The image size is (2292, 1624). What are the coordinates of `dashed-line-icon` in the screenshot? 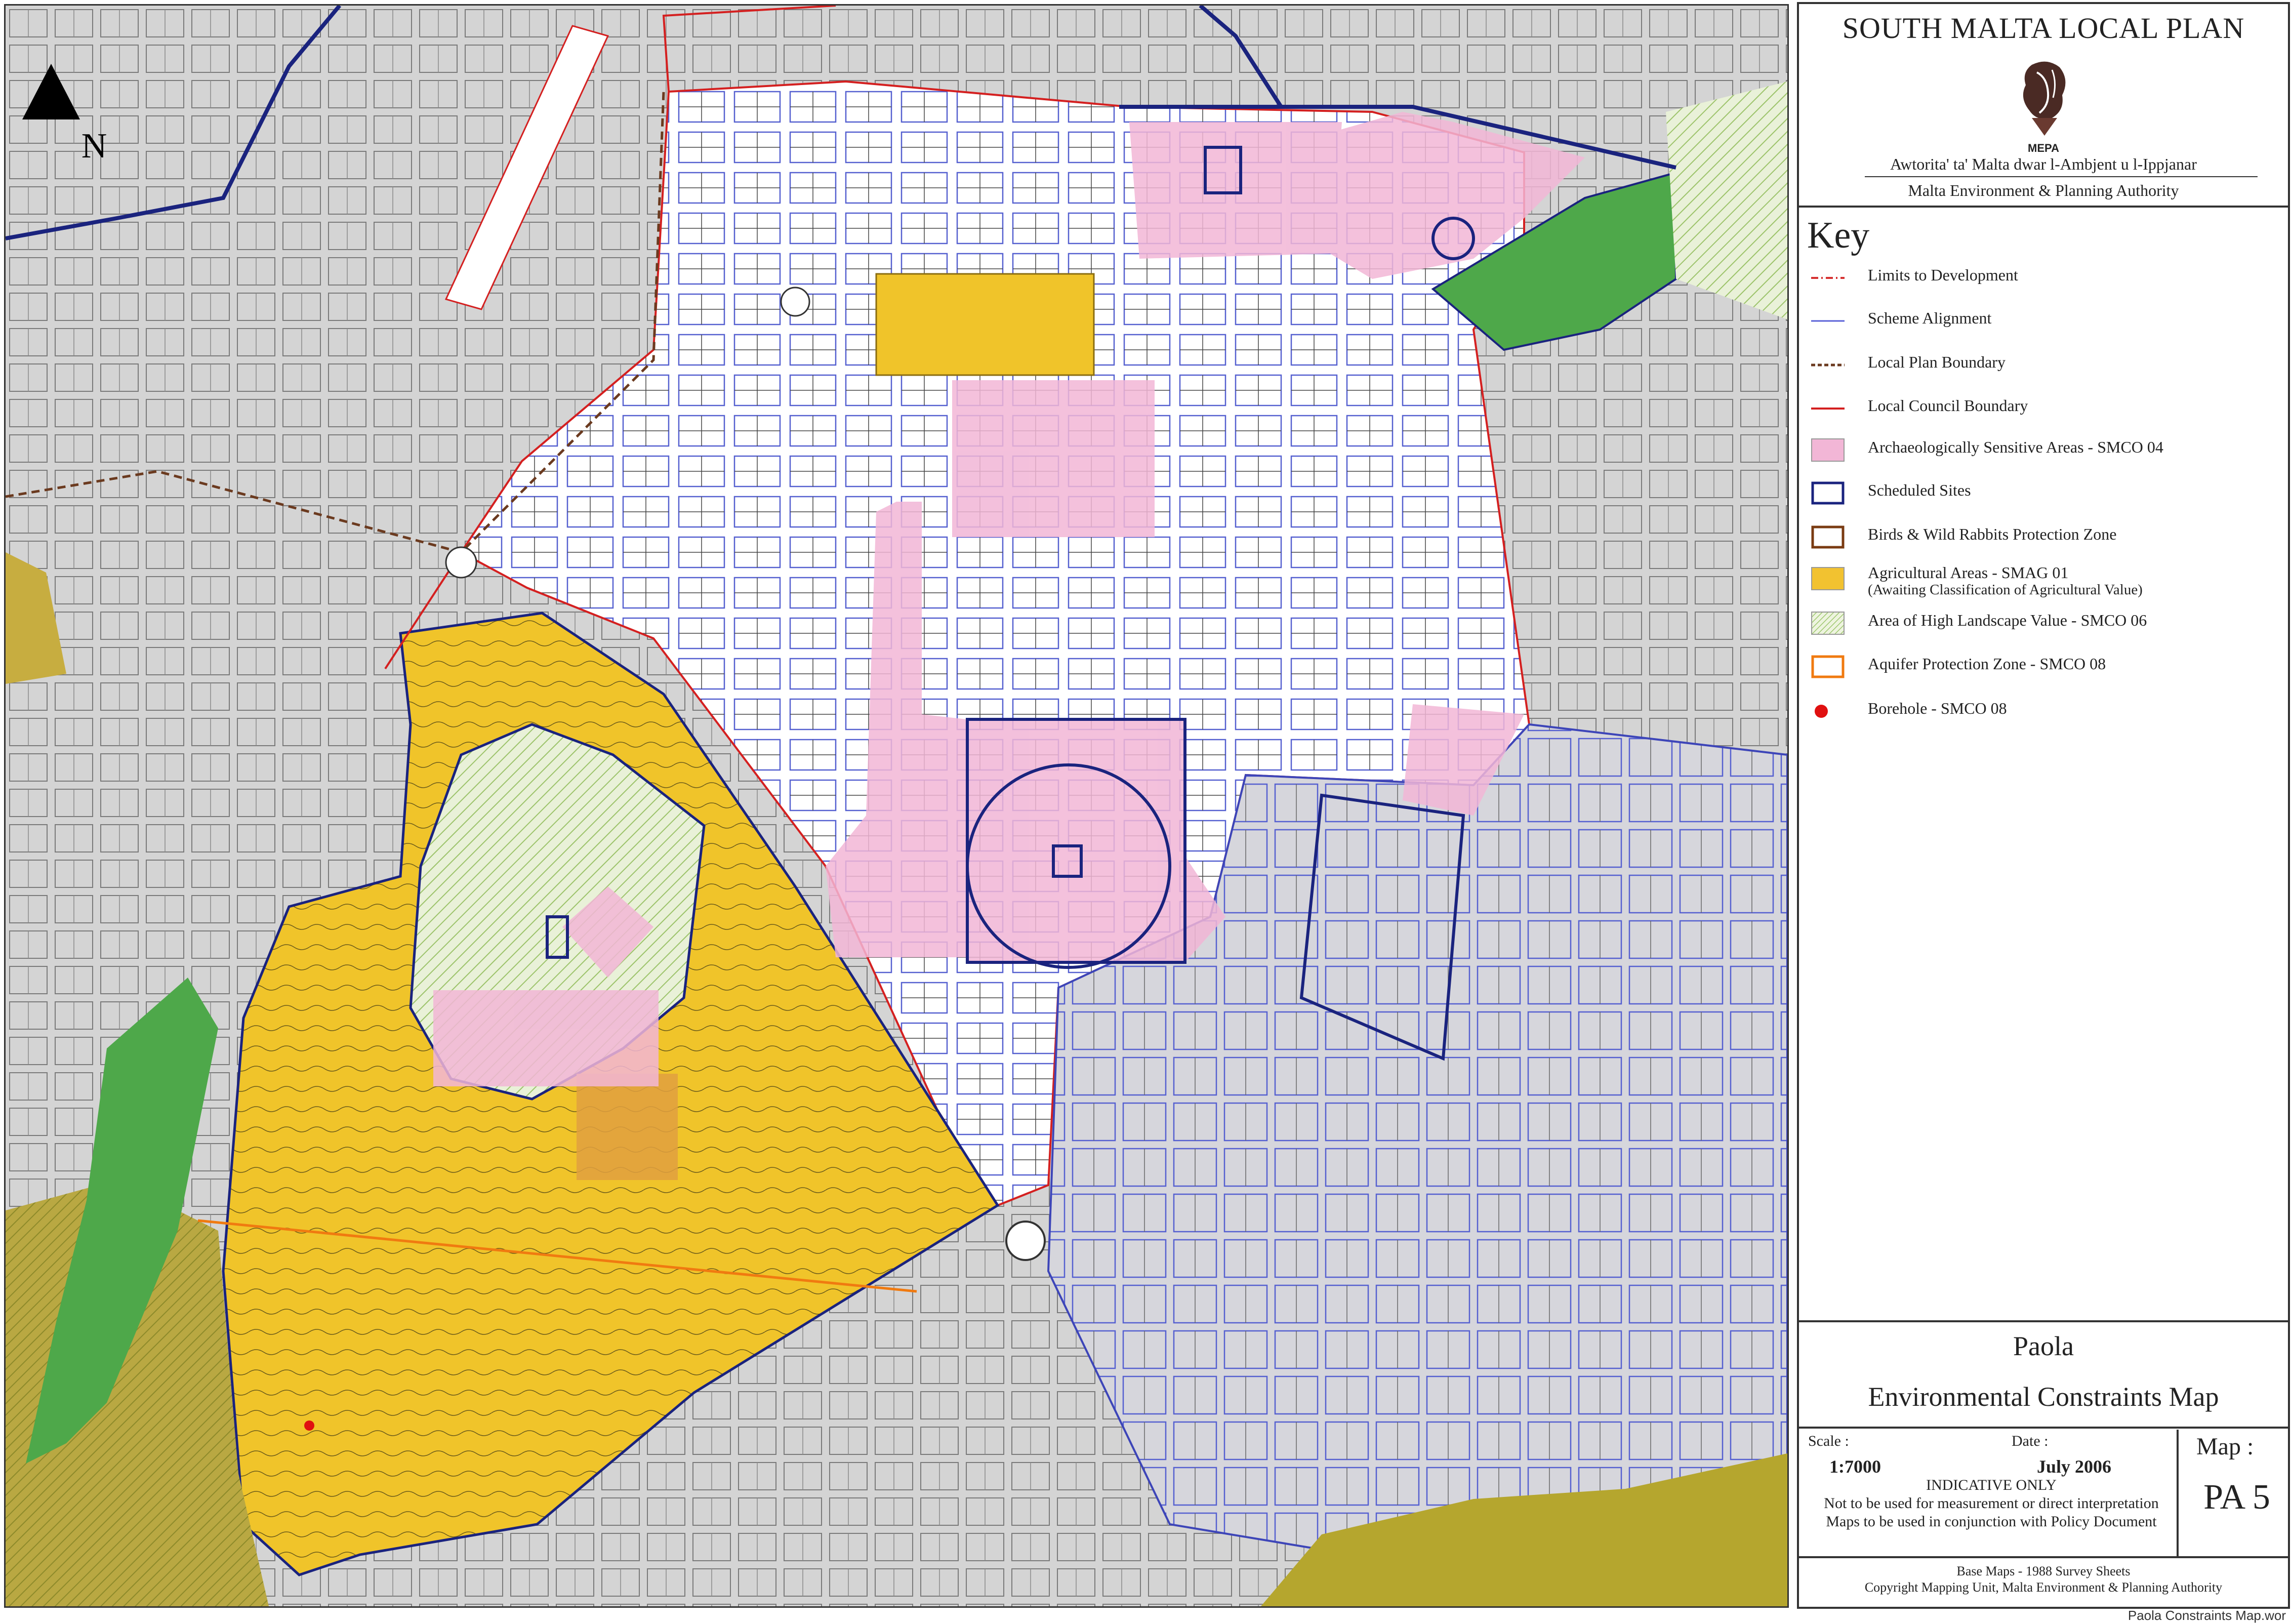 It's located at (1828, 365).